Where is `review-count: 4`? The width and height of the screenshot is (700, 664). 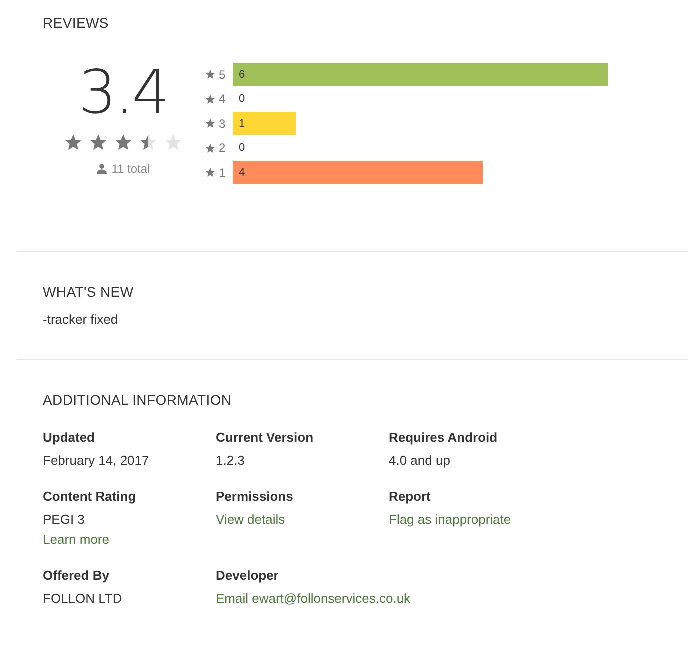
review-count: 4 is located at coordinates (242, 172).